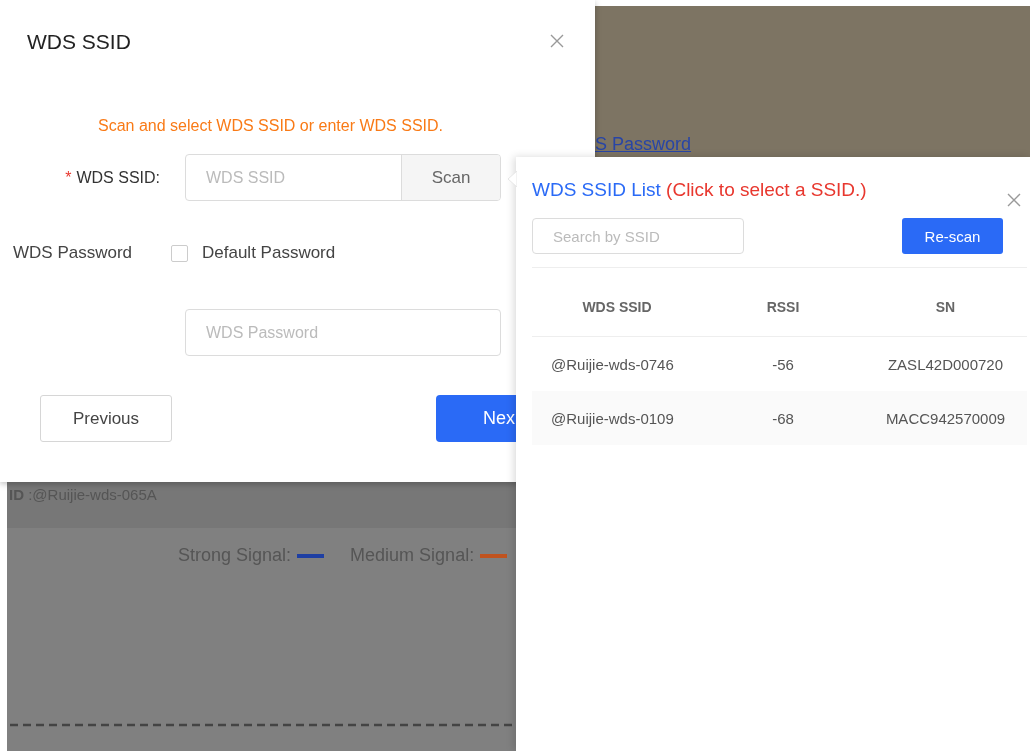 The width and height of the screenshot is (1030, 751). What do you see at coordinates (945, 363) in the screenshot?
I see `table-cell: ZASL42D000720` at bounding box center [945, 363].